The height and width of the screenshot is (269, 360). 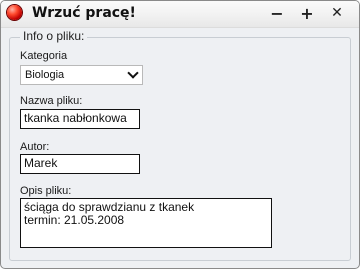 I want to click on title-bar: Wrzuć pracę! − + ✕, so click(x=180, y=14).